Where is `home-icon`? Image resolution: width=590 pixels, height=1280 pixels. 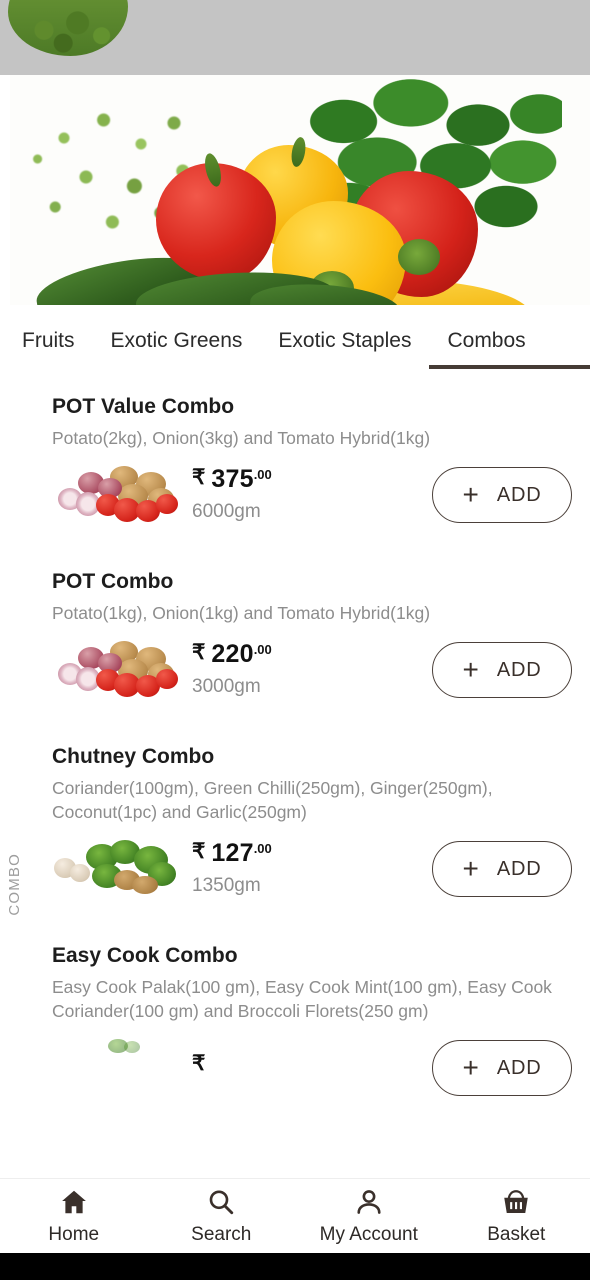 home-icon is located at coordinates (73, 1201).